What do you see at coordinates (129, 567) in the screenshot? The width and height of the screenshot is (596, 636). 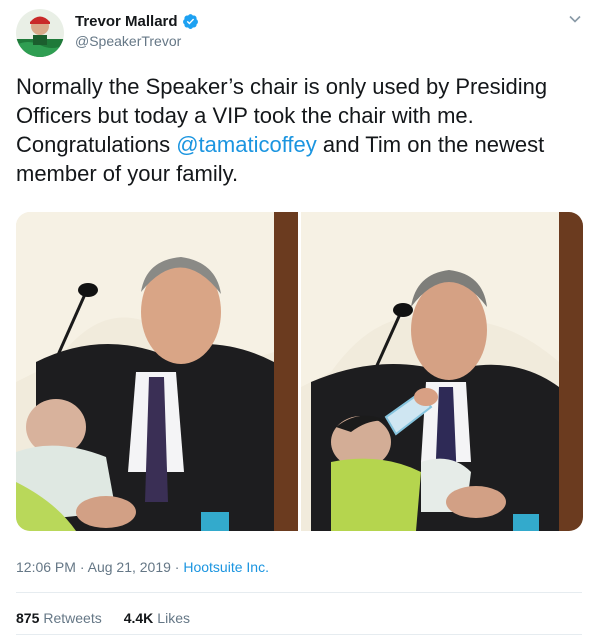 I see `tweet-date: Aug 21, 2019` at bounding box center [129, 567].